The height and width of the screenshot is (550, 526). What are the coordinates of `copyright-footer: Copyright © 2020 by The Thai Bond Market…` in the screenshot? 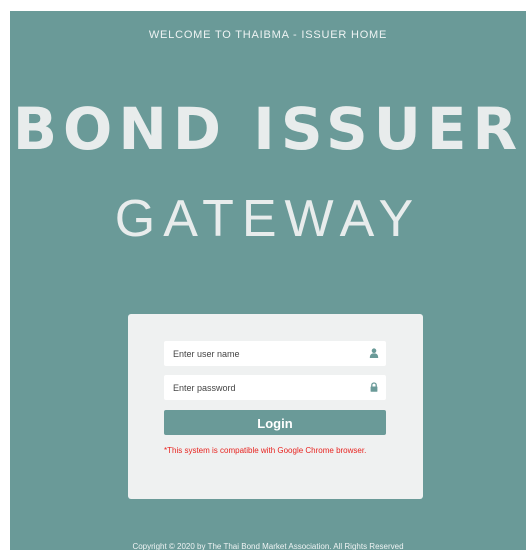 It's located at (268, 546).